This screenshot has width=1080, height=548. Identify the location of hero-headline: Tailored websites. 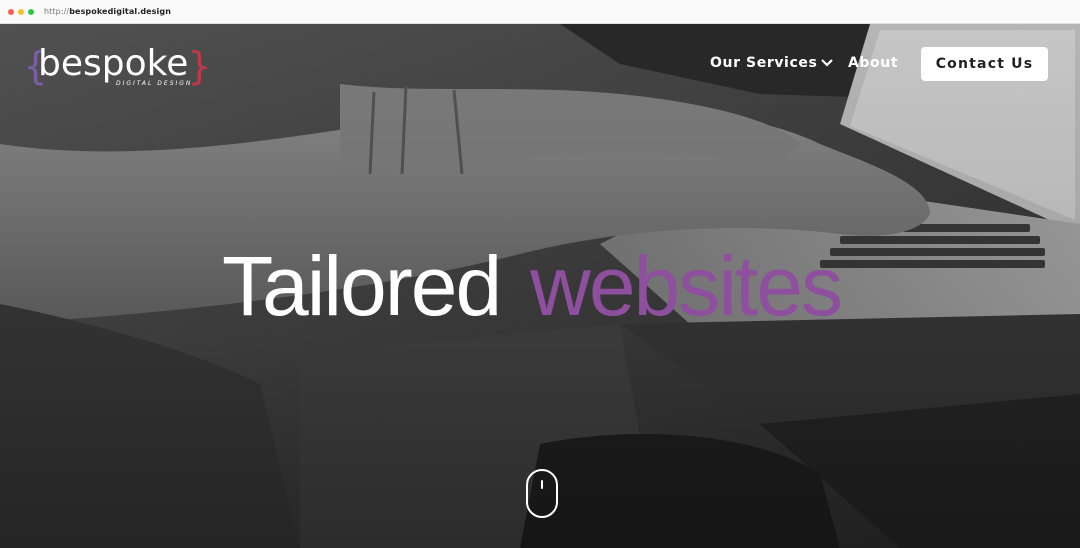
(532, 286).